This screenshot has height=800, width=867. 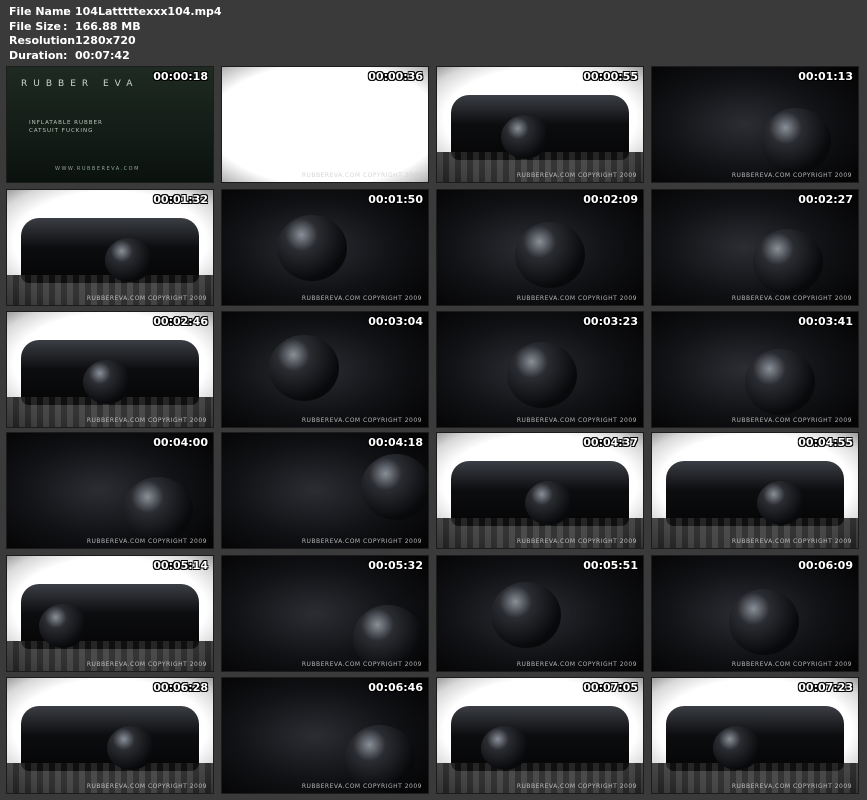 I want to click on video-thumbnail: RUBBEREVA.COM COPYRIGHT 2009 00:01:50, so click(x=325, y=247).